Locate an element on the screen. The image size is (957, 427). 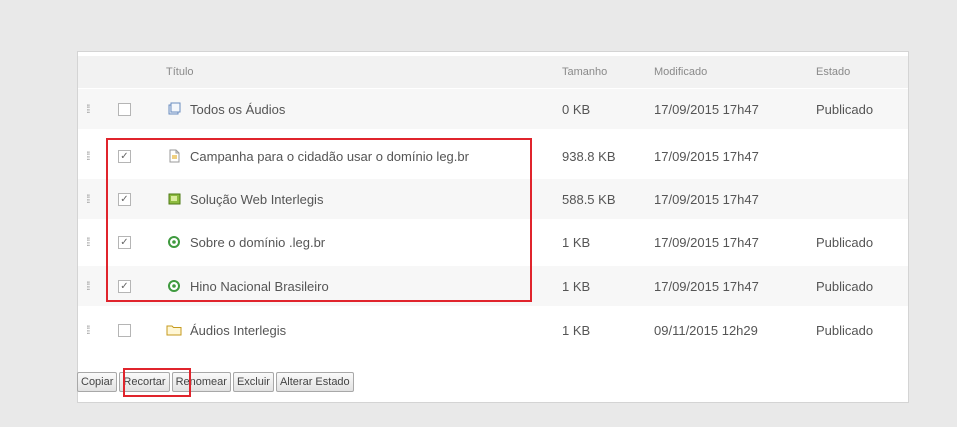
table-header: Título Tamanho Modificado Estado is located at coordinates (493, 72).